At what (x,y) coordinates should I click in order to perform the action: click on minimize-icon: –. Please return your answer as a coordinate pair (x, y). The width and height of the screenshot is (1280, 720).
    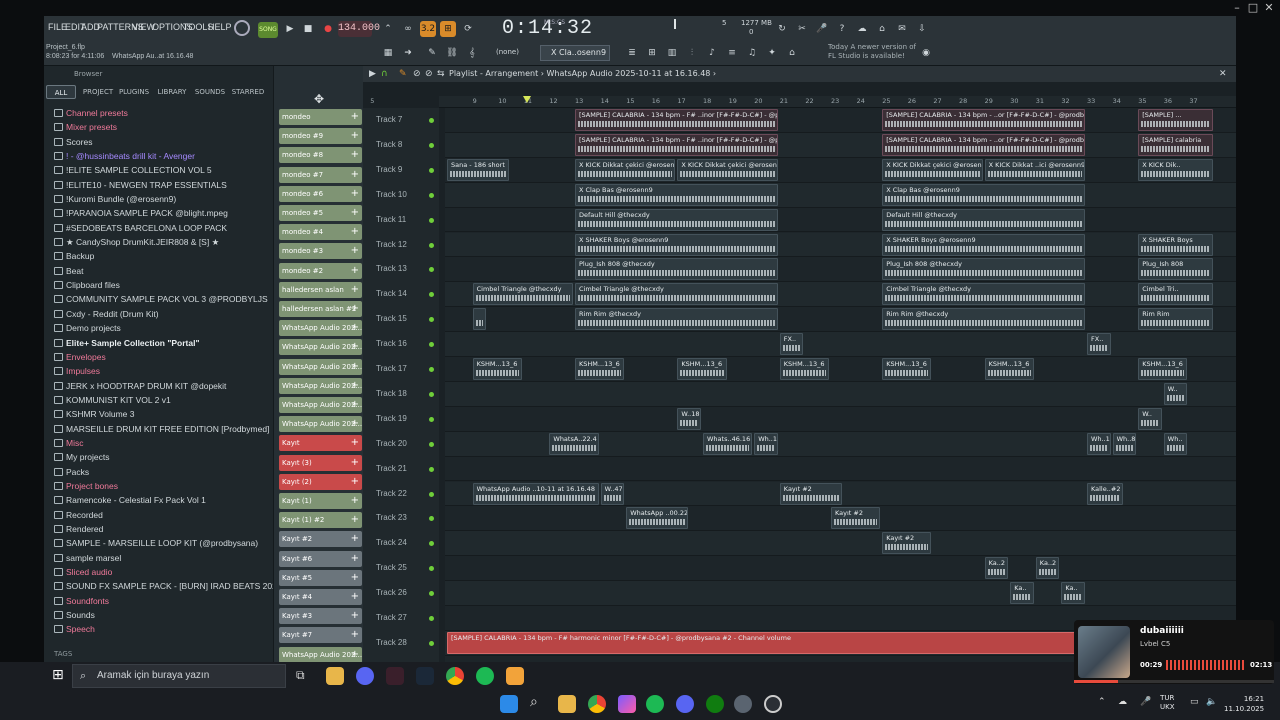
    Looking at the image, I should click on (1237, 8).